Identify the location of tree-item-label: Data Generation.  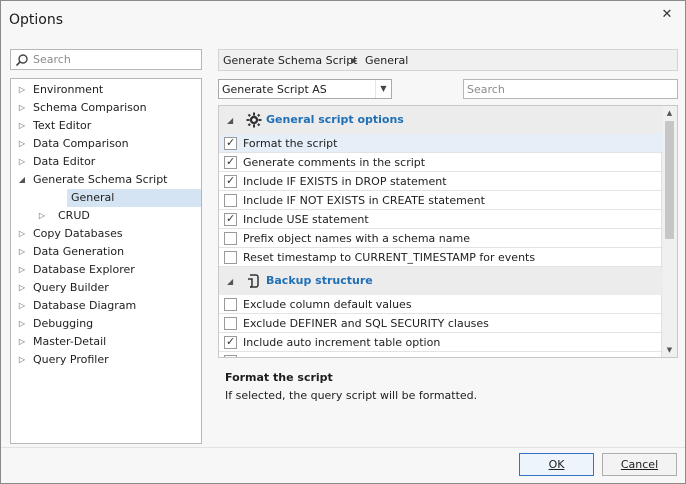
(79, 251).